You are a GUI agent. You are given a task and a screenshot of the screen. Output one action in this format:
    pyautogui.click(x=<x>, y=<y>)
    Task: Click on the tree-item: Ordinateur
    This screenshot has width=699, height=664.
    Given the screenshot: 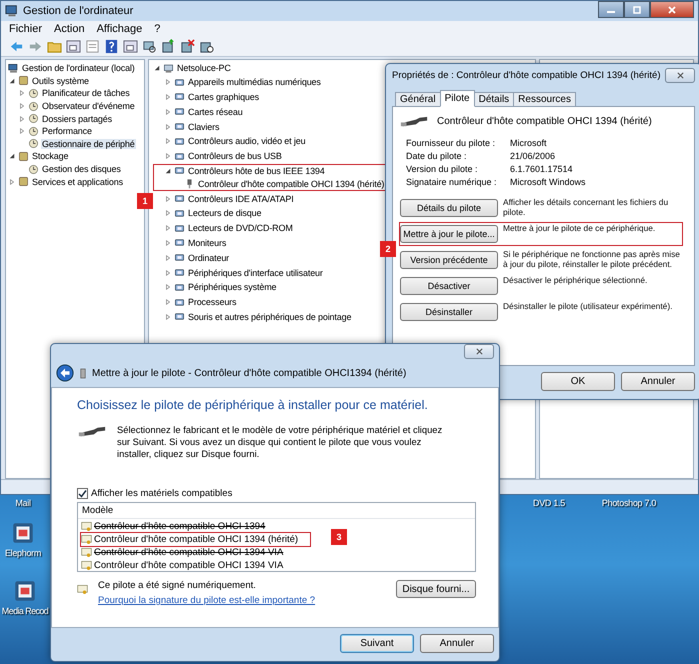 What is the action you would take?
    pyautogui.click(x=208, y=257)
    